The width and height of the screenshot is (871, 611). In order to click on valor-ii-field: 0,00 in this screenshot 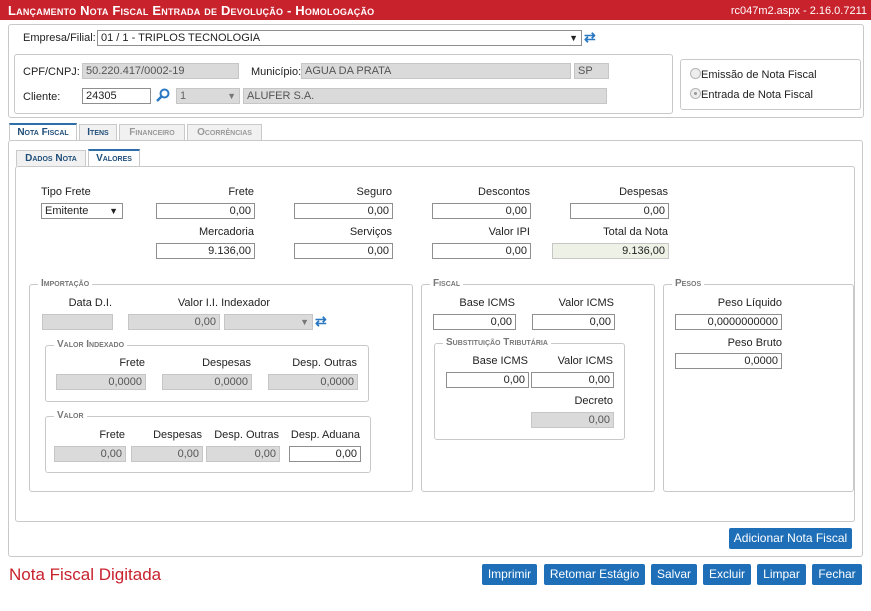, I will do `click(174, 322)`.